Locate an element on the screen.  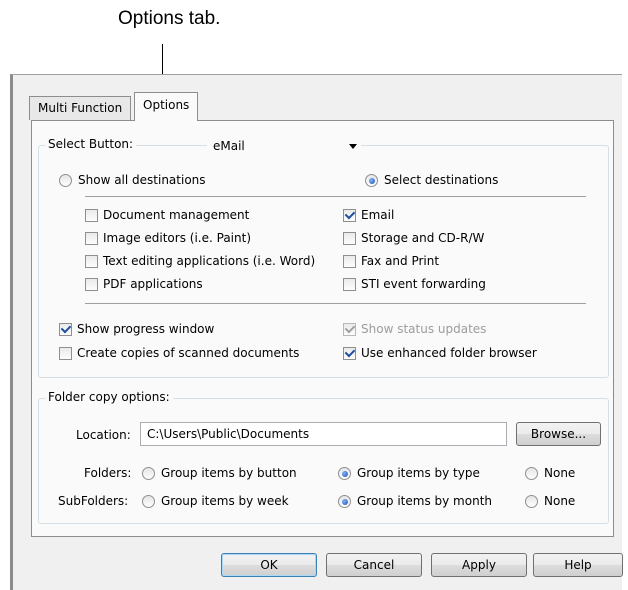
email-checkbox is located at coordinates (349, 215).